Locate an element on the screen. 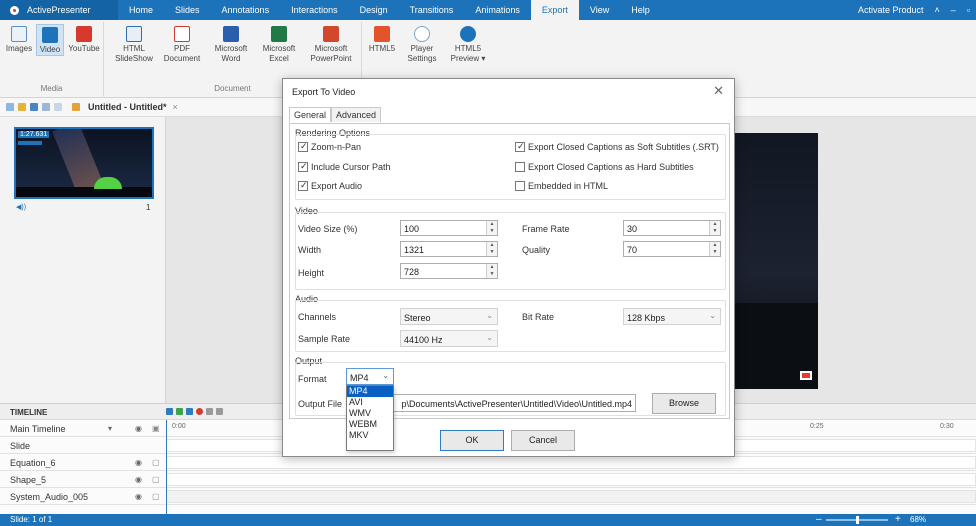  slide-image is located at coordinates (774, 261).